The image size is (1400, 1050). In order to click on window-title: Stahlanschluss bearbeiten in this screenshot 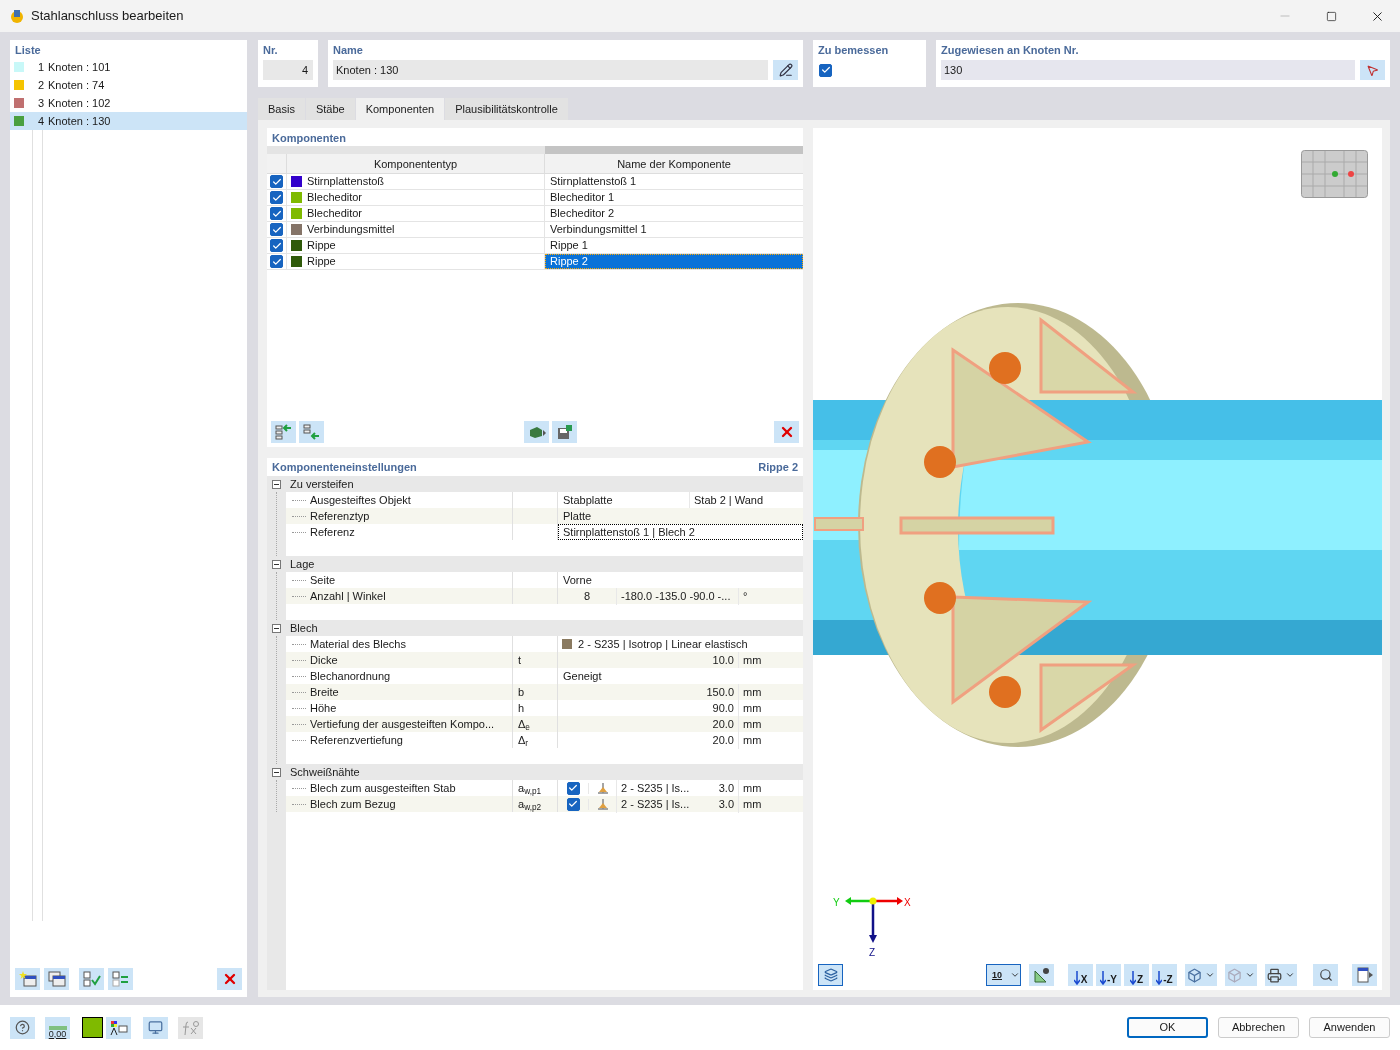, I will do `click(107, 16)`.